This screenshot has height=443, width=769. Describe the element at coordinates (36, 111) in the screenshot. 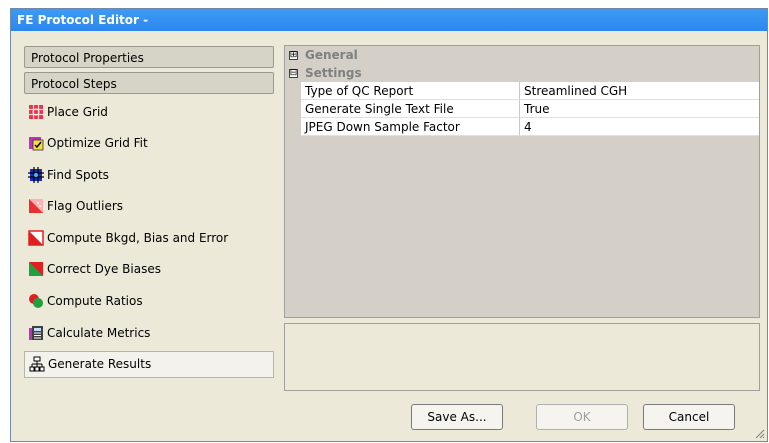

I see `place-grid-icon` at that location.